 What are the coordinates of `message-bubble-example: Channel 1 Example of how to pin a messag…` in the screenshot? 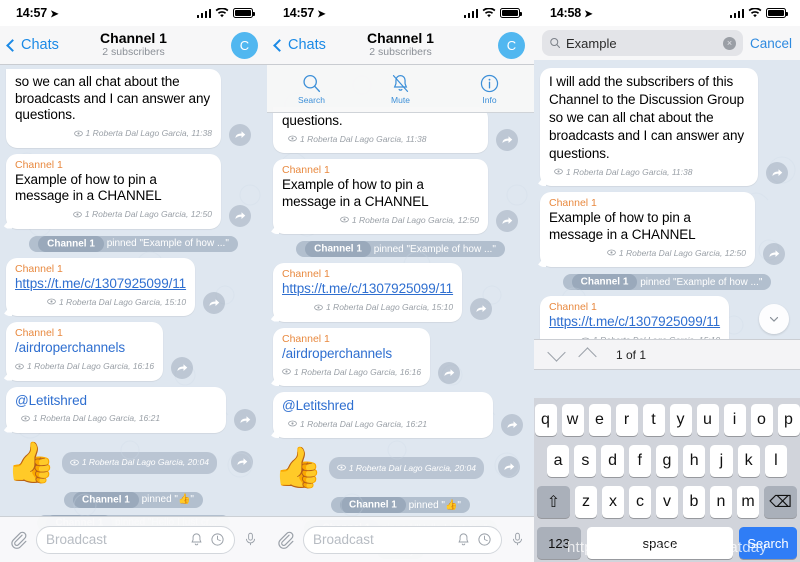 It's located at (113, 191).